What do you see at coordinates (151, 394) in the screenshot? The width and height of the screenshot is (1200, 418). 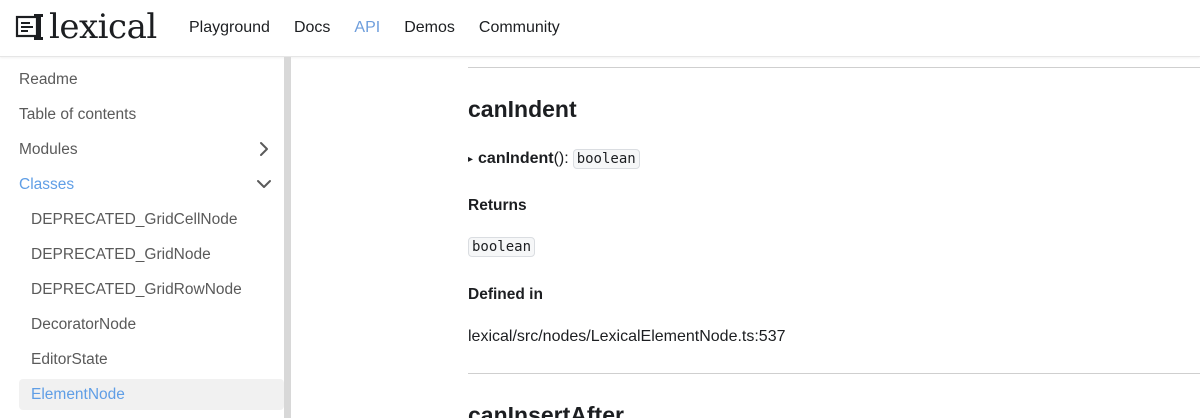 I see `sidebar-item-elementnode: ElementNode` at bounding box center [151, 394].